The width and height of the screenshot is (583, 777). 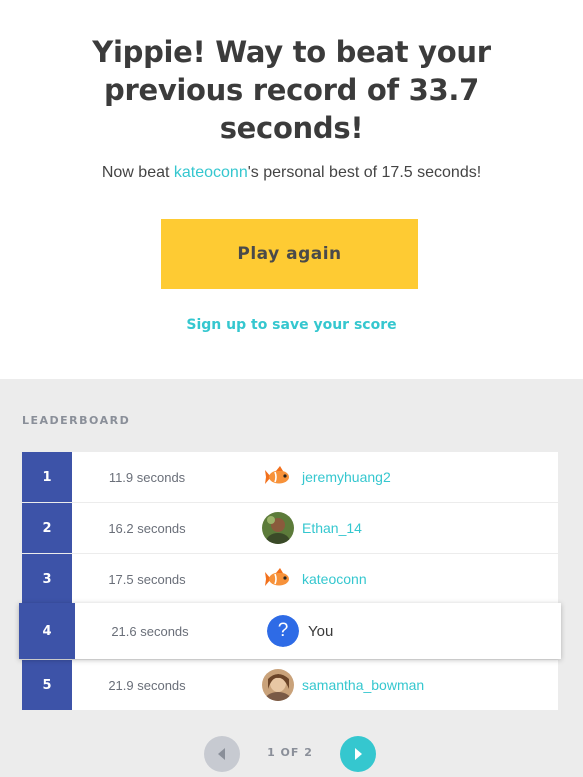 What do you see at coordinates (150, 631) in the screenshot?
I see `row-time: 21.6 seconds` at bounding box center [150, 631].